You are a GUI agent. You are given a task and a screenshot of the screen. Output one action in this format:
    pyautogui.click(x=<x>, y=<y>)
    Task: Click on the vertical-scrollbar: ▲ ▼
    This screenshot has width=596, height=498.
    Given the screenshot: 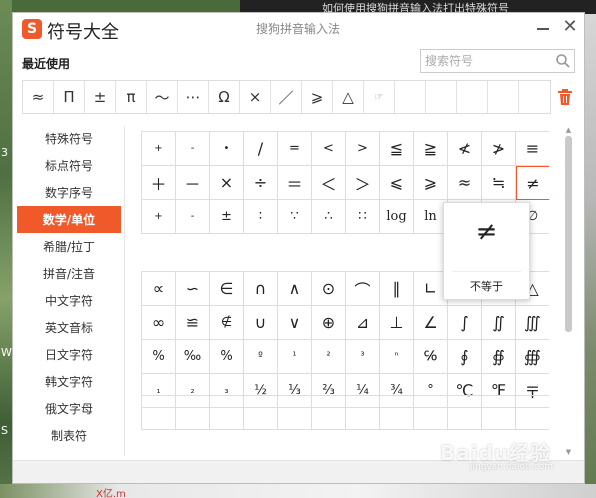 What is the action you would take?
    pyautogui.click(x=568, y=291)
    